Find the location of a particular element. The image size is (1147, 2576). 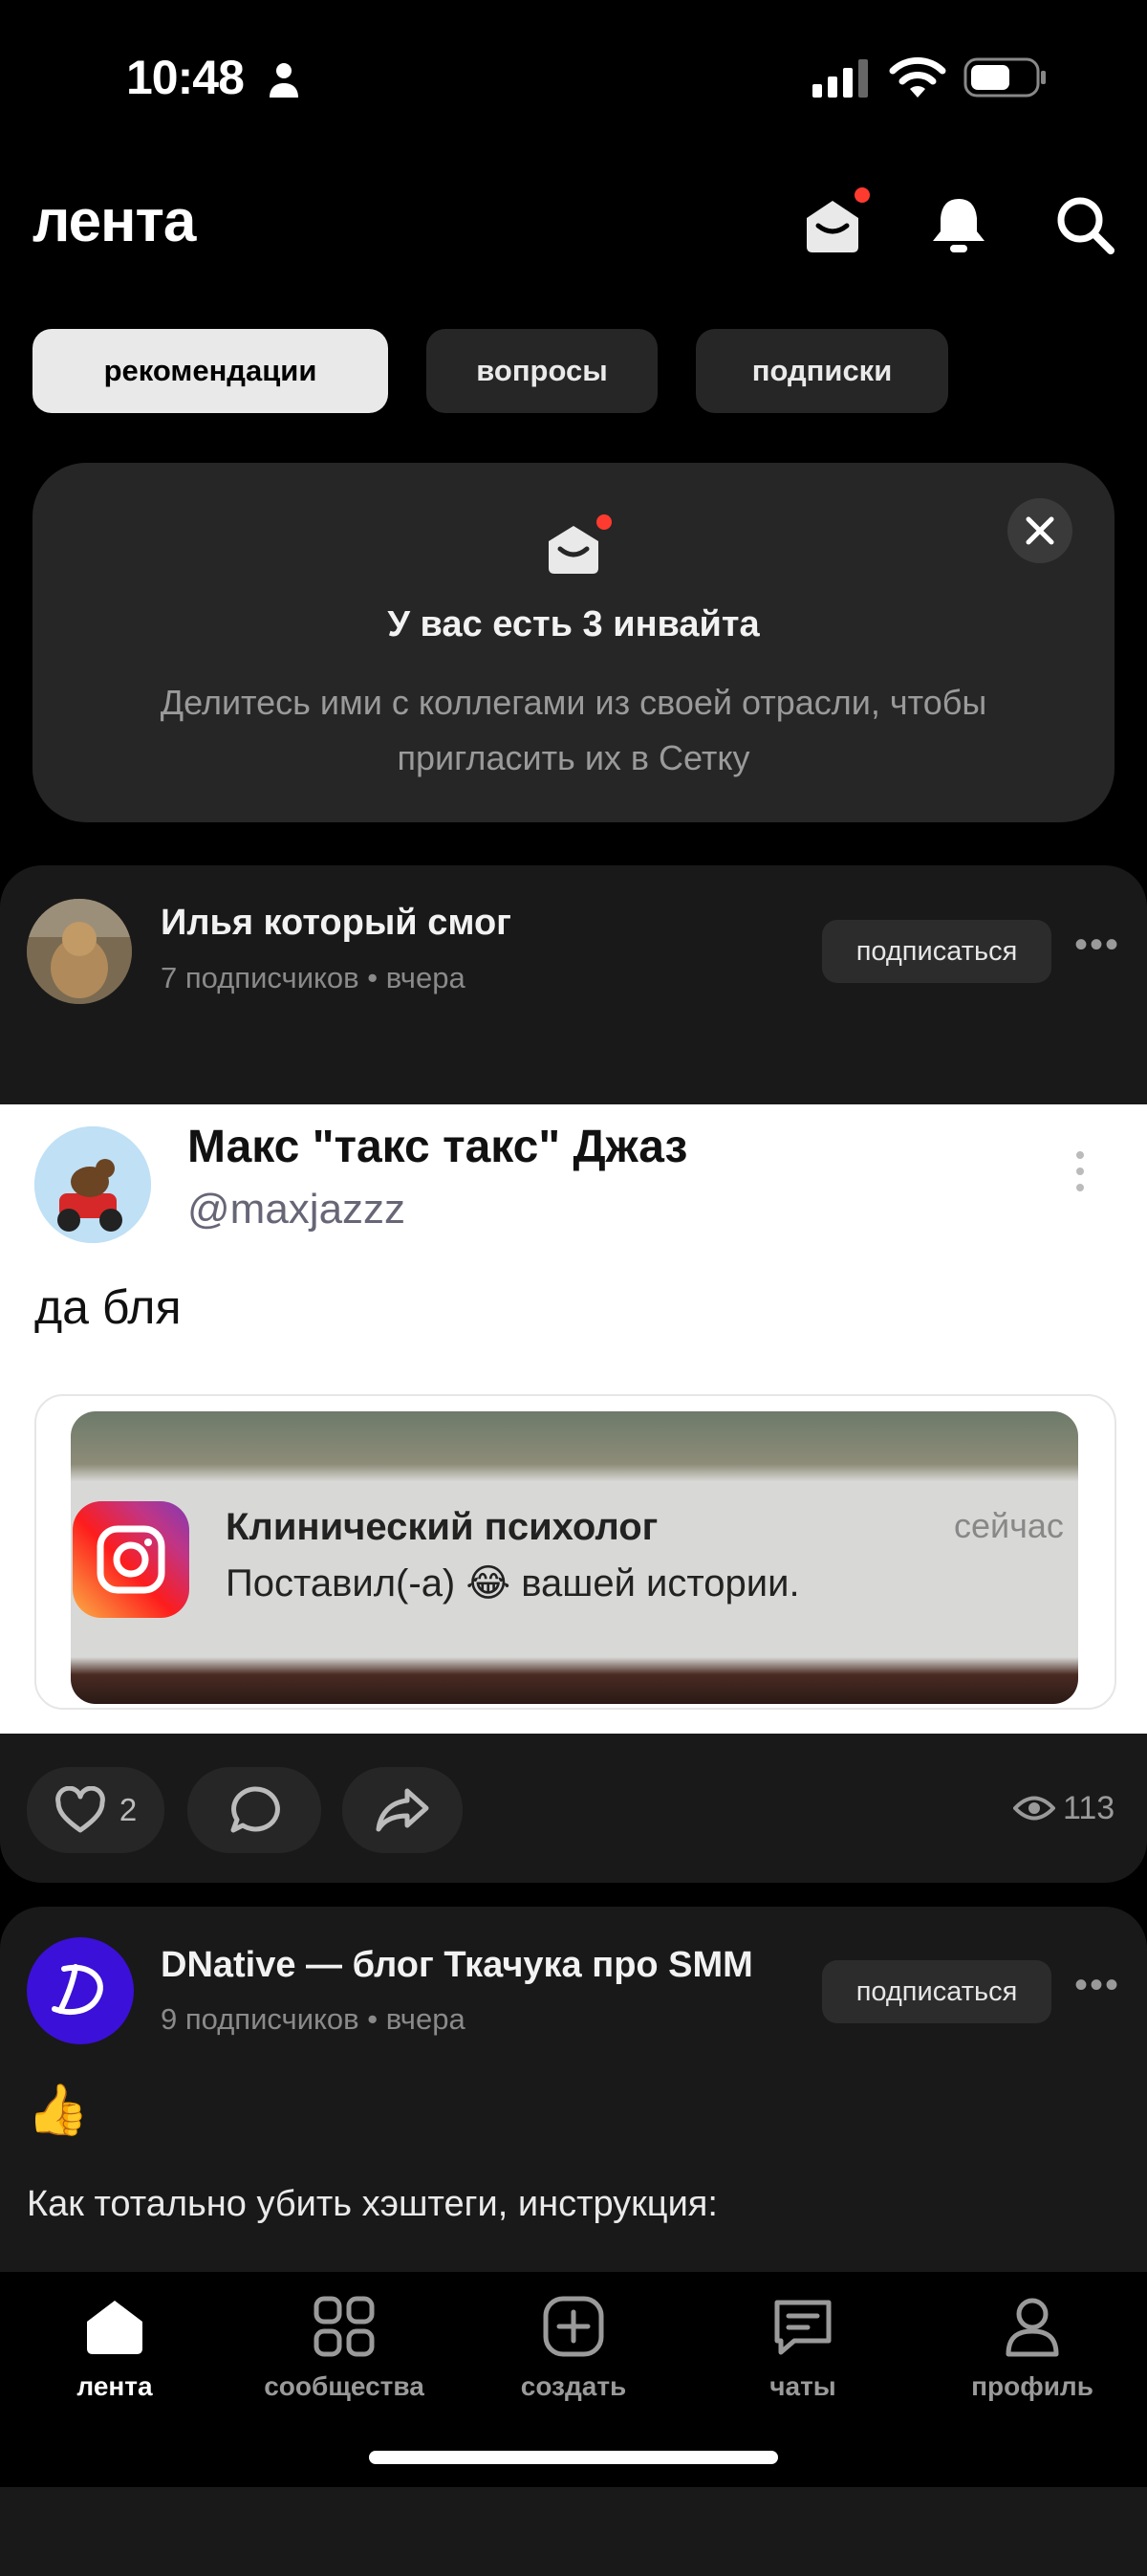

comment-icon is located at coordinates (255, 1809).